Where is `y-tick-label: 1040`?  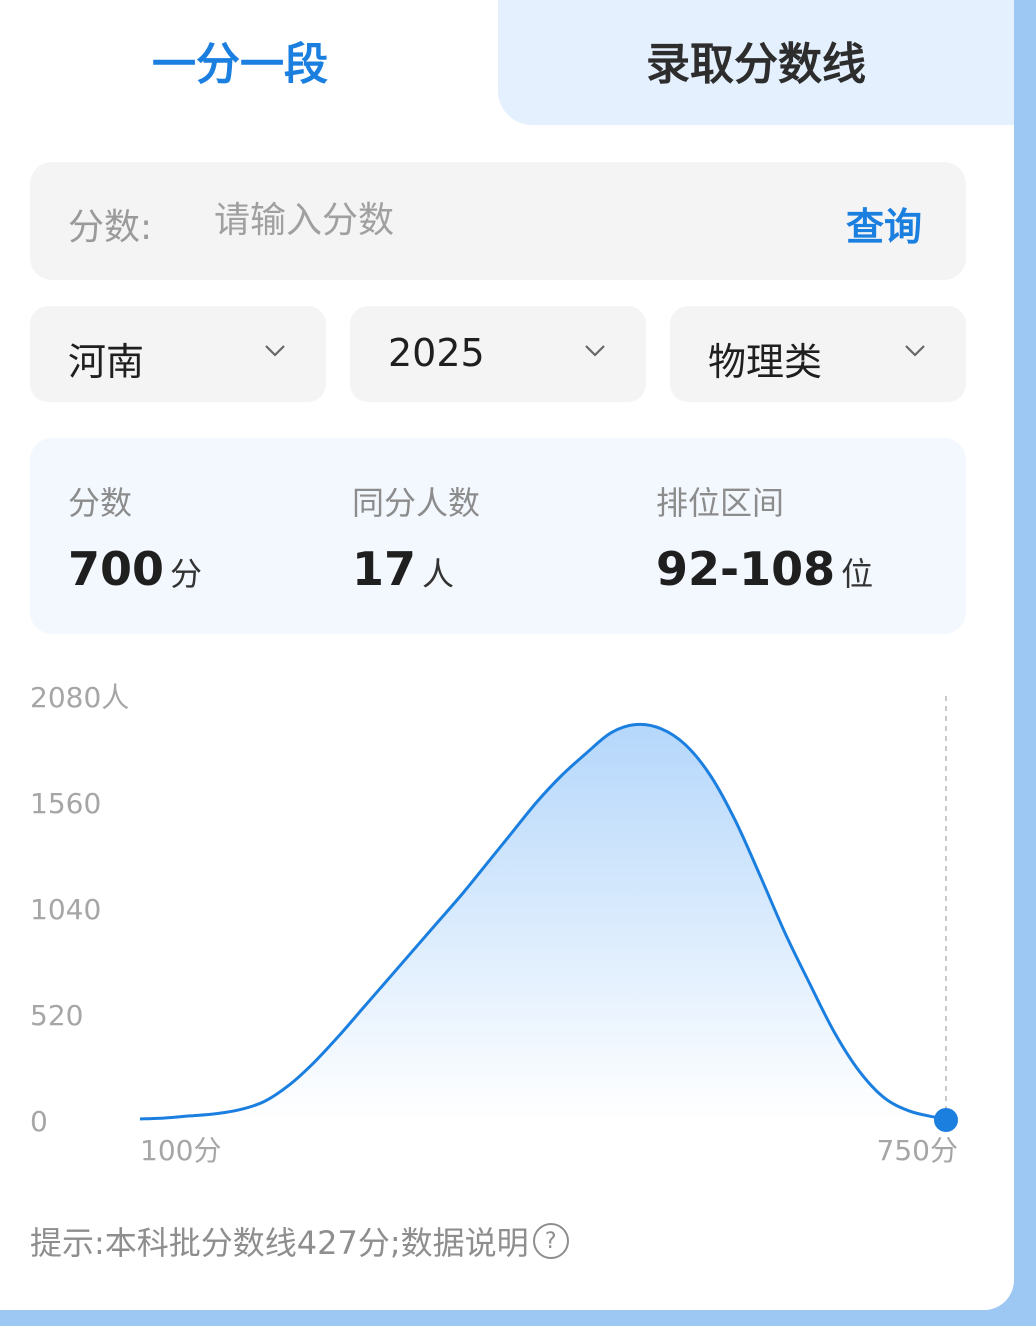
y-tick-label: 1040 is located at coordinates (65, 909).